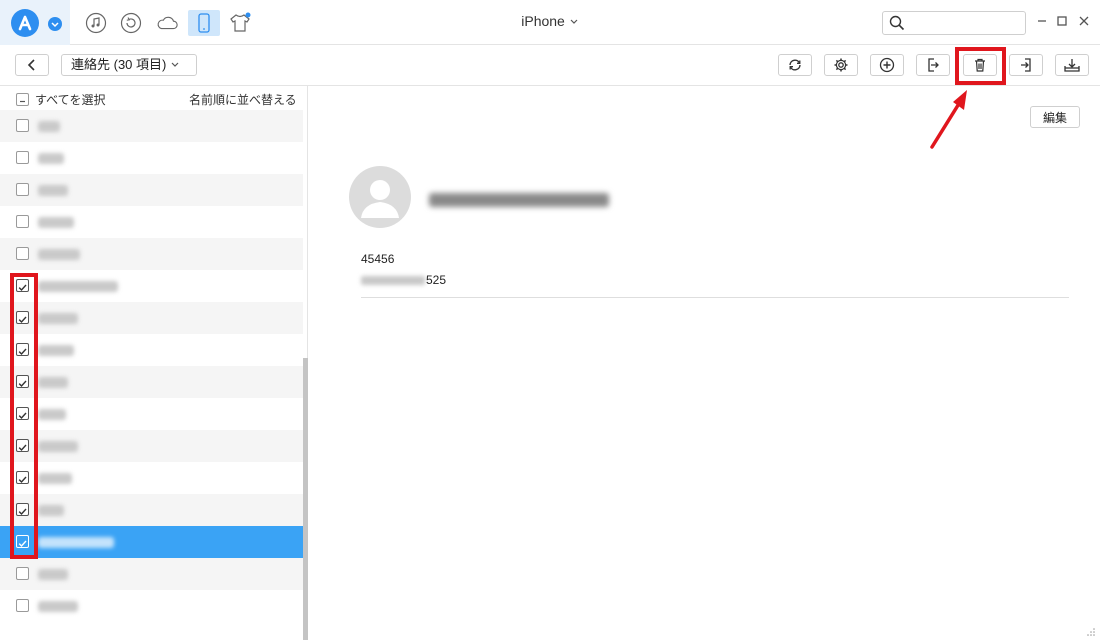 The image size is (1100, 640). What do you see at coordinates (204, 23) in the screenshot?
I see `phone-icon` at bounding box center [204, 23].